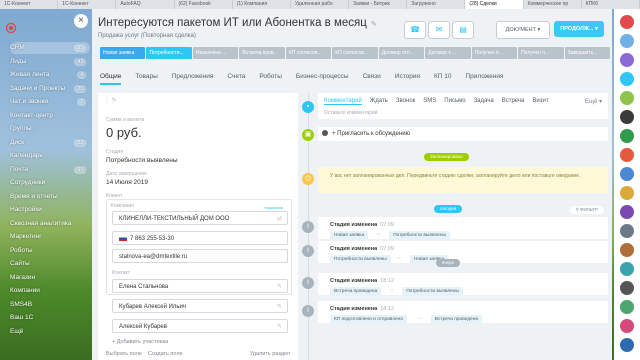  What do you see at coordinates (429, 101) in the screenshot?
I see `timeline-tab: SMS` at bounding box center [429, 101].